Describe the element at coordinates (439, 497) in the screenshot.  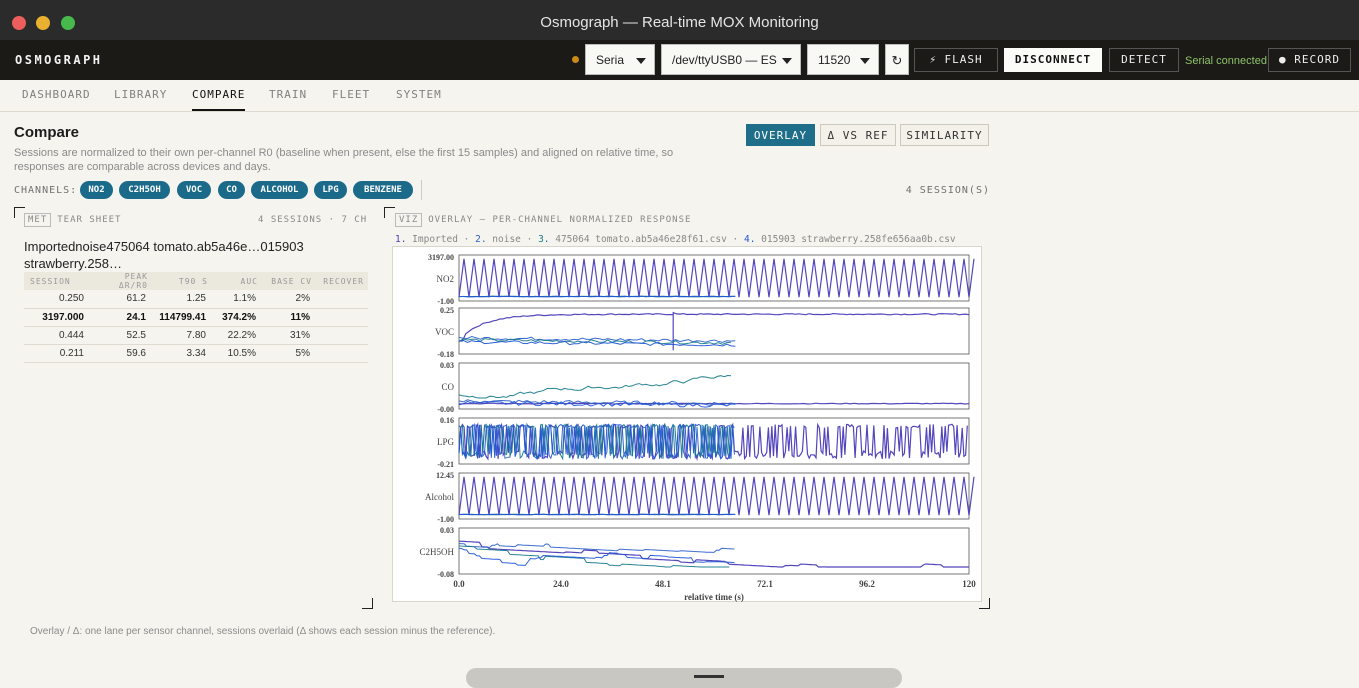
I see `lane-label: Alcohol` at that location.